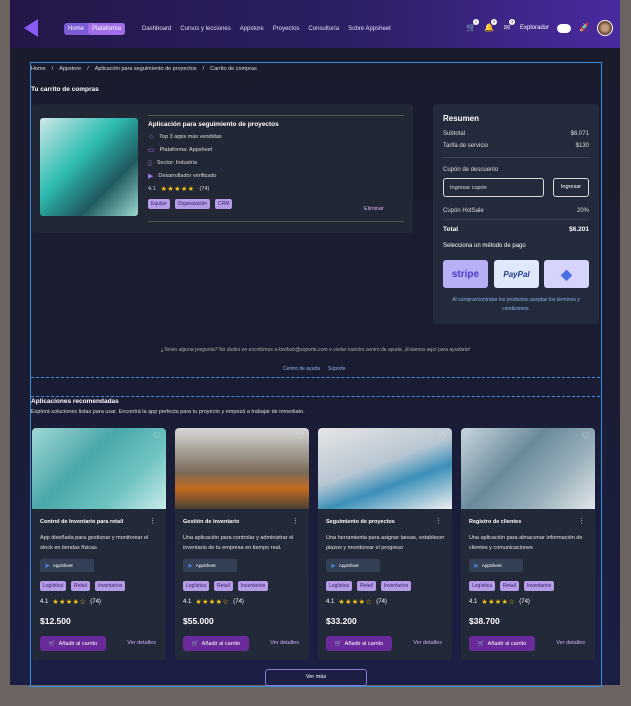 The width and height of the screenshot is (631, 706). Describe the element at coordinates (476, 22) in the screenshot. I see `cart-badge: 1` at that location.